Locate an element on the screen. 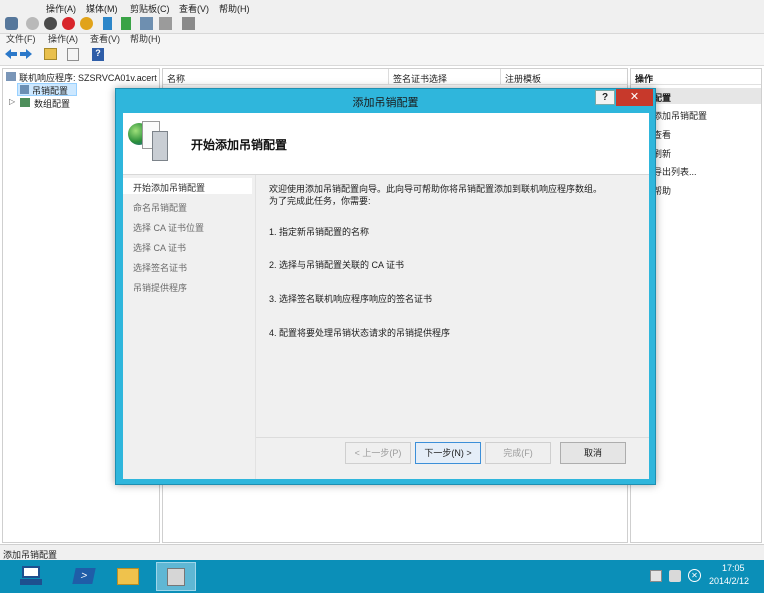  next-button: 下一步(N) > is located at coordinates (448, 453).